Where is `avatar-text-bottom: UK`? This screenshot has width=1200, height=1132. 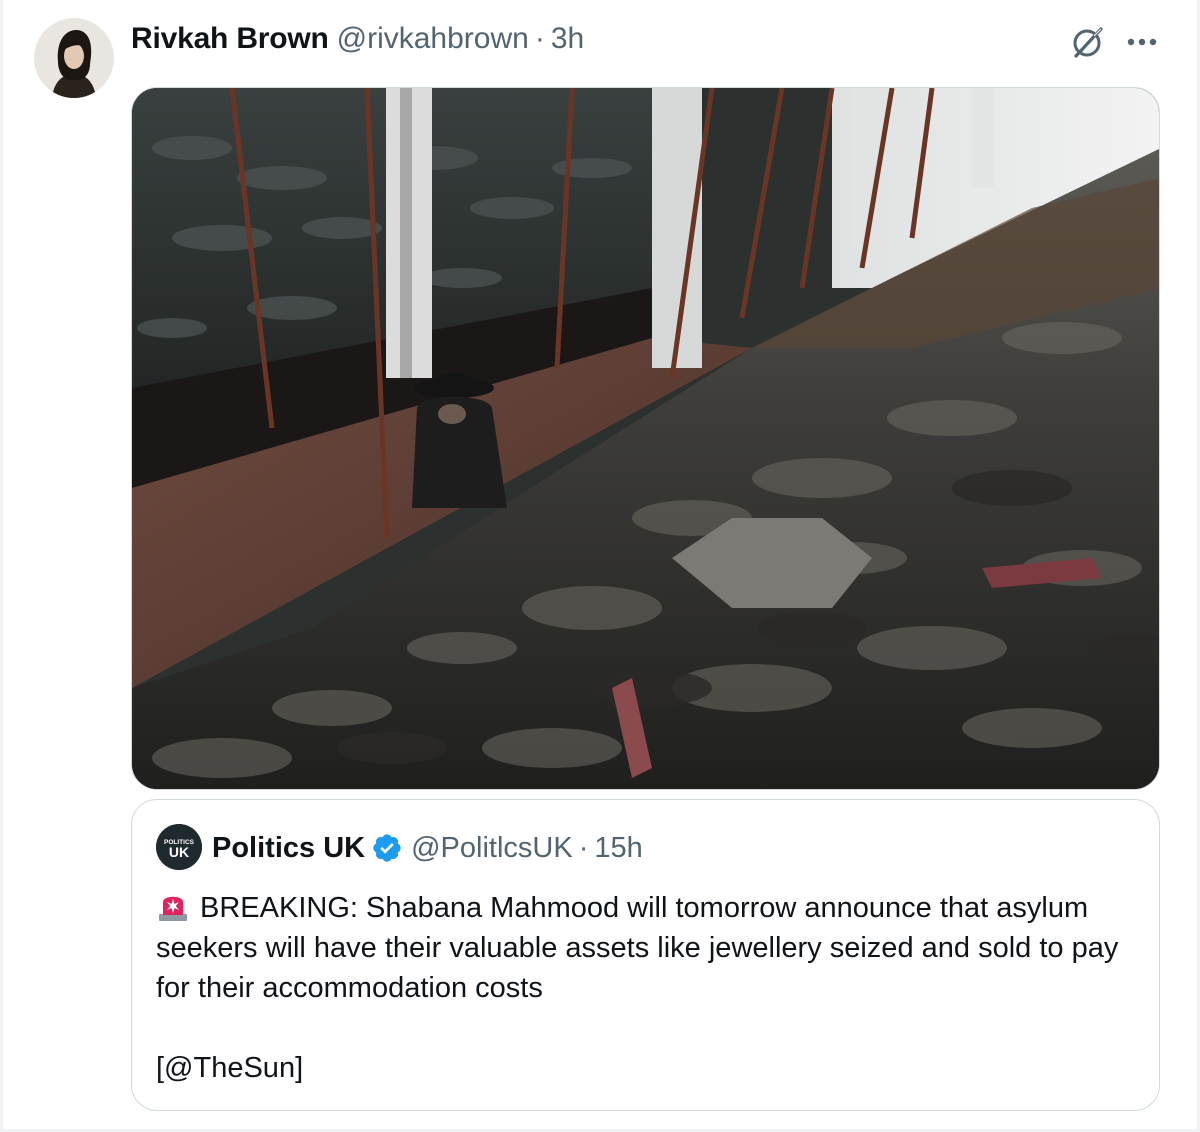 avatar-text-bottom: UK is located at coordinates (179, 852).